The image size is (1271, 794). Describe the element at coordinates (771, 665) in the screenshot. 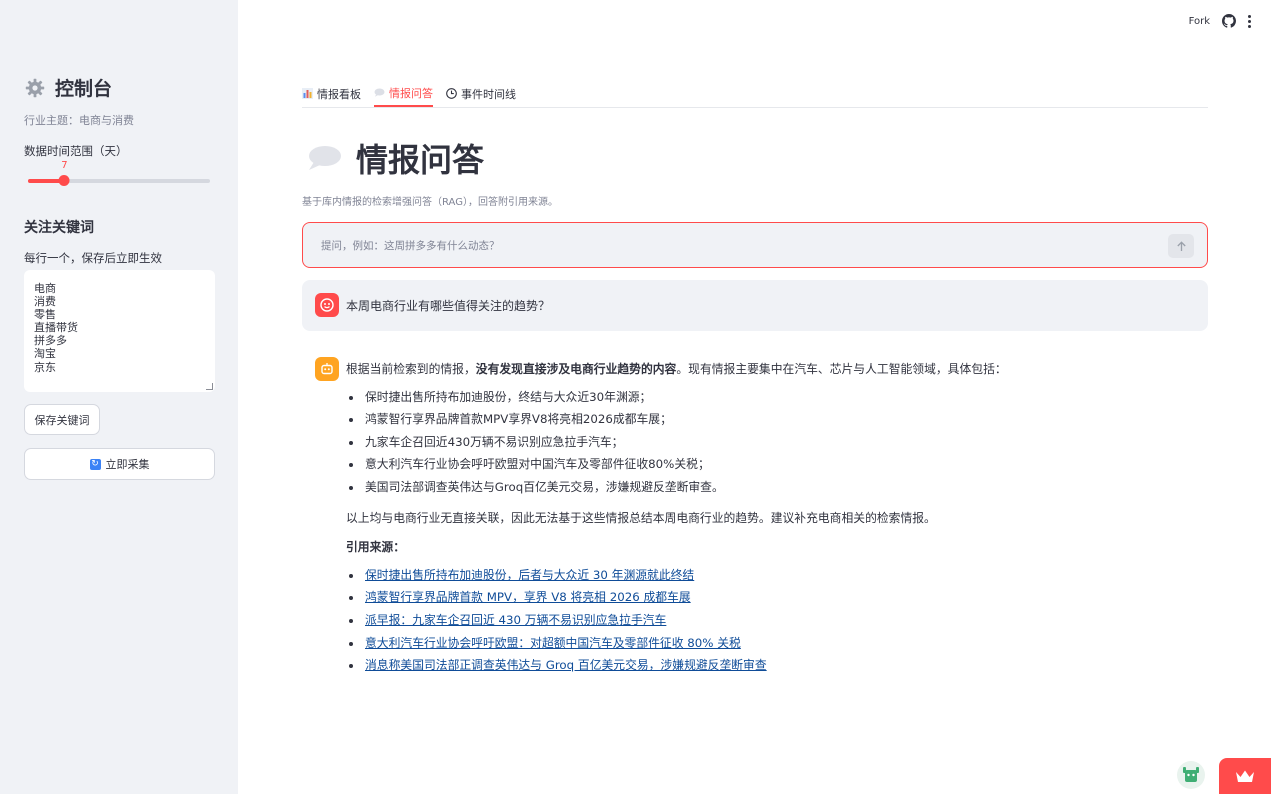

I see `source-item: 消息称美国司法部正调查英伟达与 Groq 百亿美元交易，涉嫌规避反垄断审查` at that location.